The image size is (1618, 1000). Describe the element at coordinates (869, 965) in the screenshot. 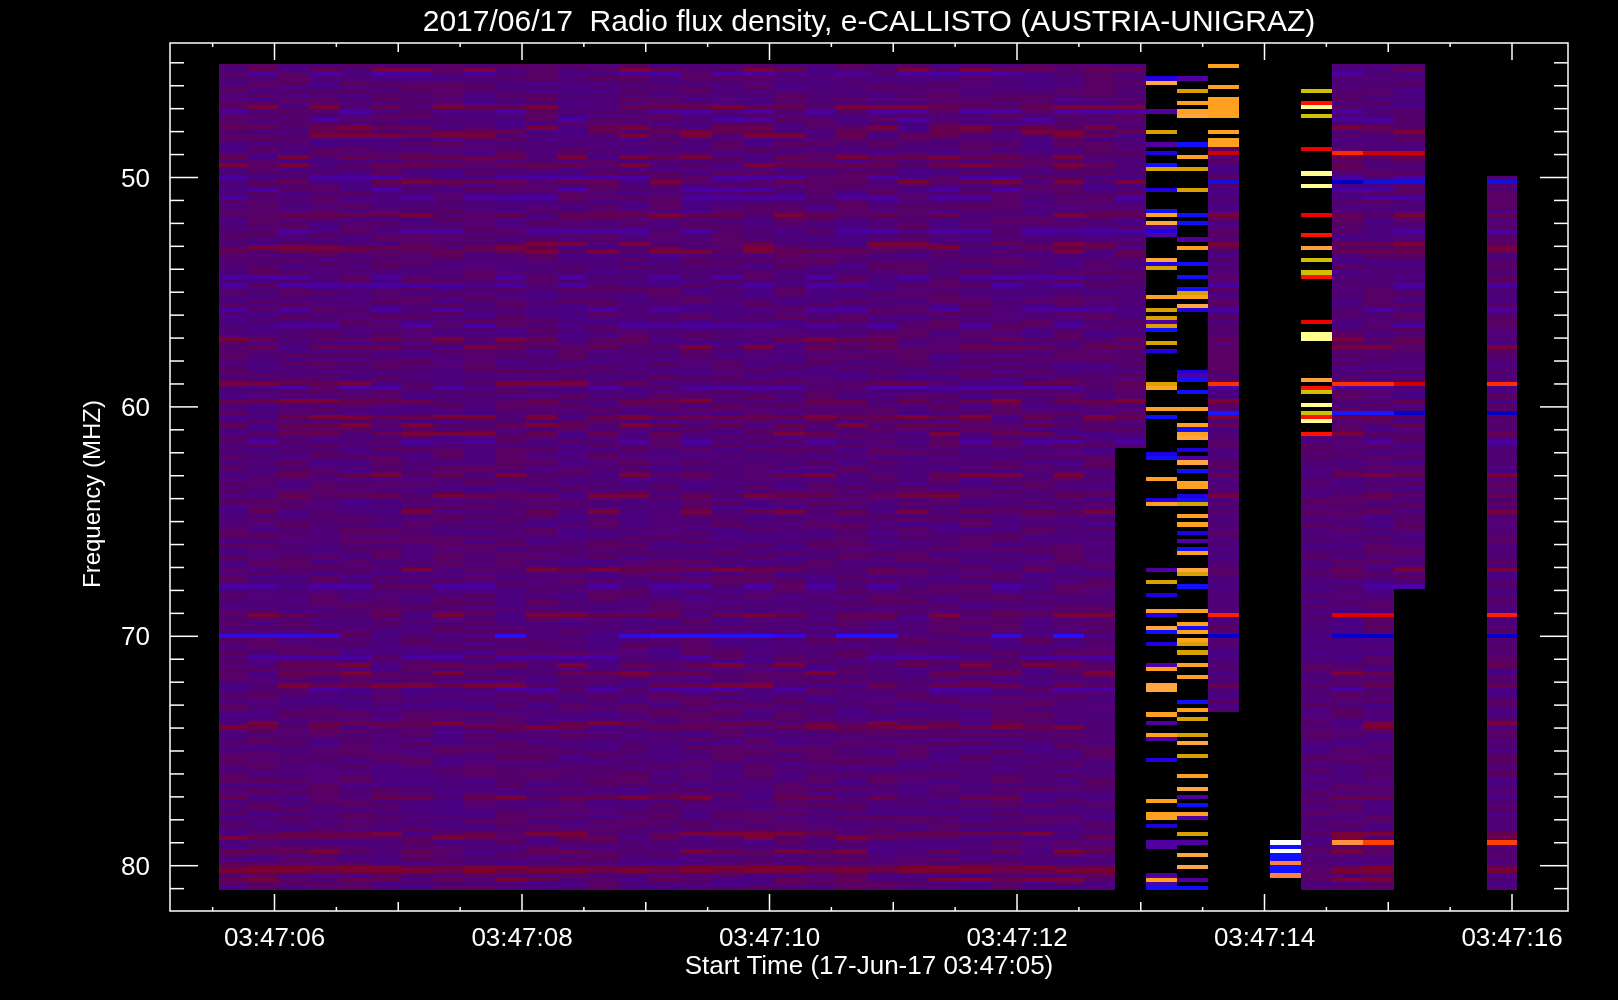

I see `x-axis-label: Start Time (17-Jun-17 03:47:05)` at that location.